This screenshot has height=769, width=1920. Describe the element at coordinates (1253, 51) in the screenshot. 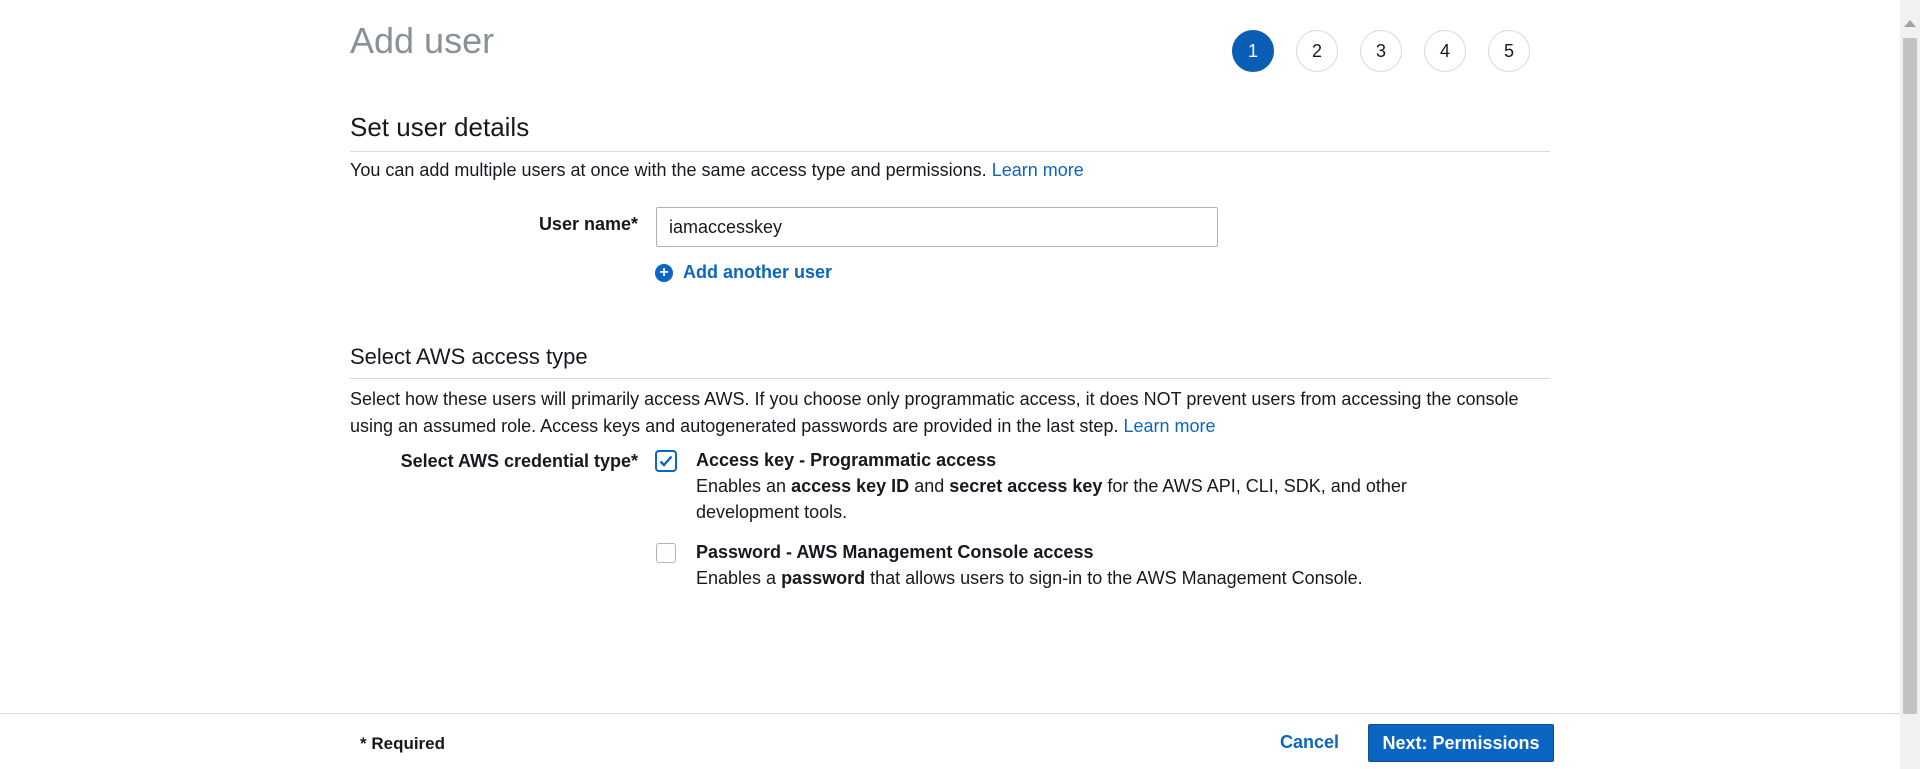

I see `step-1: 1` at that location.